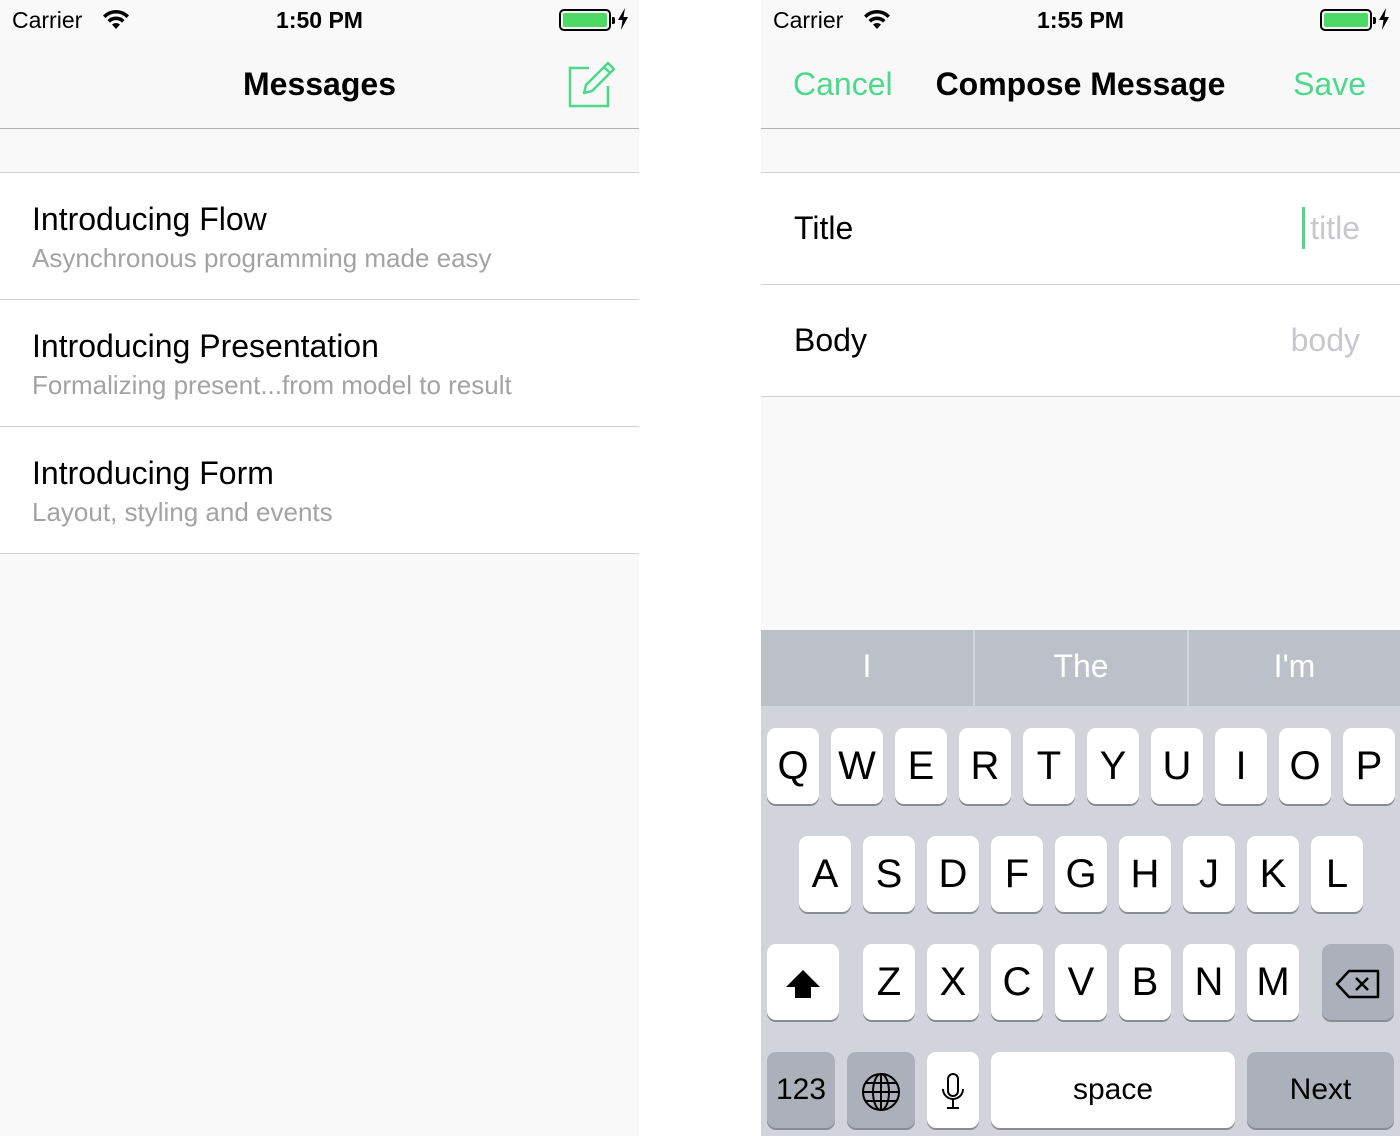  What do you see at coordinates (889, 874) in the screenshot?
I see `key-s: S` at bounding box center [889, 874].